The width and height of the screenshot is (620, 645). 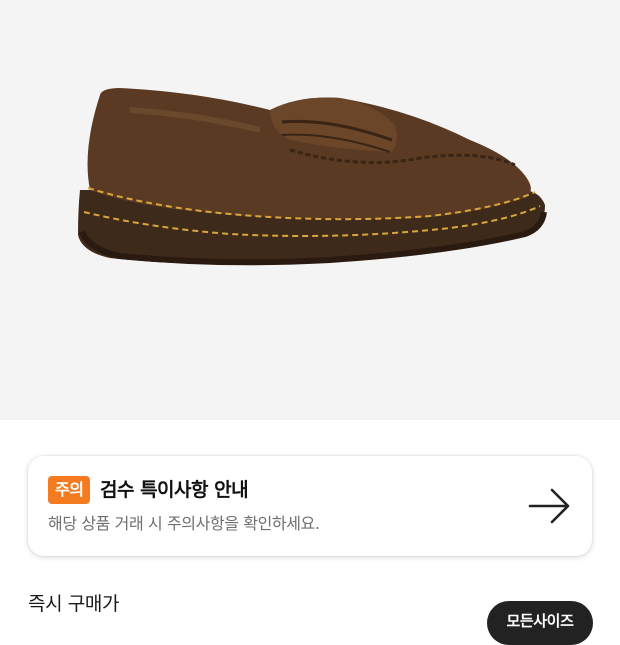 What do you see at coordinates (69, 490) in the screenshot?
I see `caution-badge: 주의` at bounding box center [69, 490].